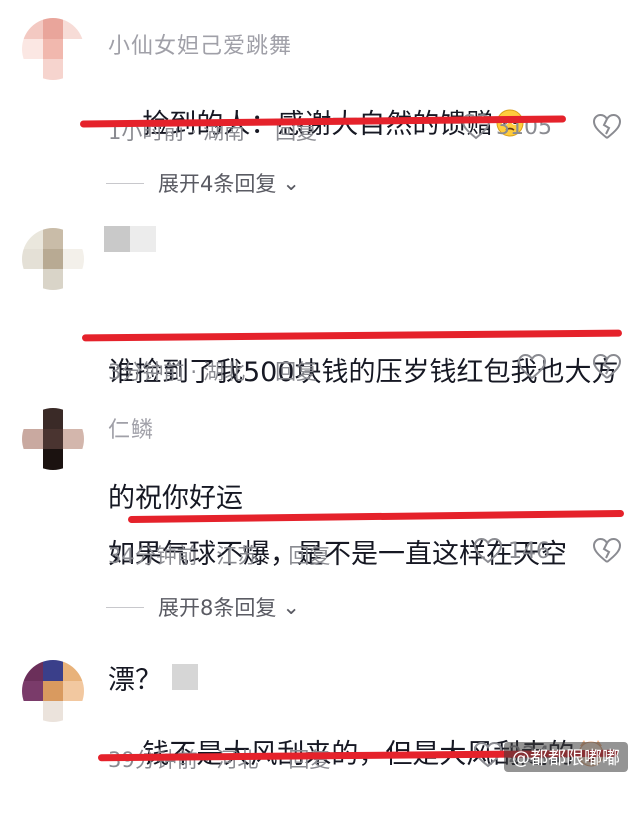  I want to click on username: 小仙女妲己爱跳舞, so click(200, 44).